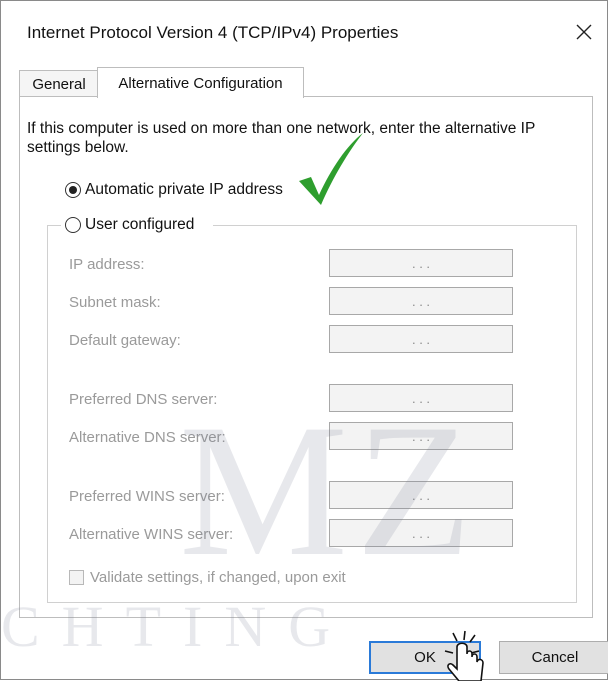 The height and width of the screenshot is (681, 608). What do you see at coordinates (151, 534) in the screenshot?
I see `alternative-wins-label: Alternative WINS server:` at bounding box center [151, 534].